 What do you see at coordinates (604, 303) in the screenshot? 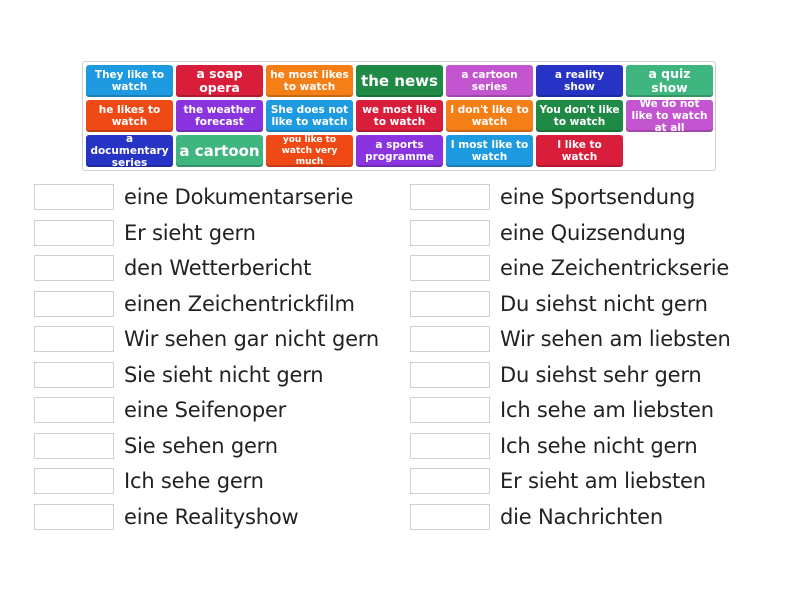
I see `prompt-label: Du siehst nicht gern` at bounding box center [604, 303].